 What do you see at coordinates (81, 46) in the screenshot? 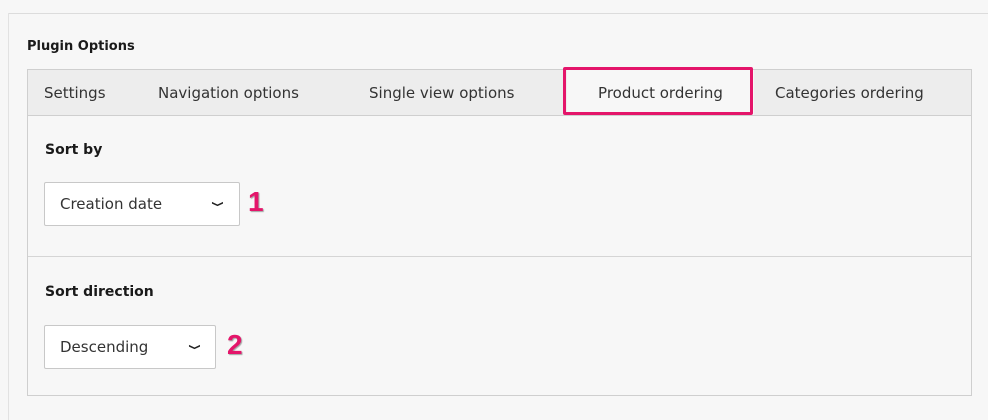
I see `panel-title: Plugin Options` at bounding box center [81, 46].